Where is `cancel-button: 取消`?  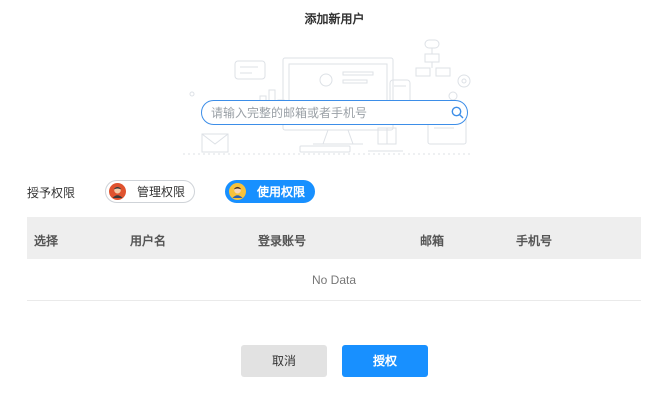
cancel-button: 取消 is located at coordinates (284, 361).